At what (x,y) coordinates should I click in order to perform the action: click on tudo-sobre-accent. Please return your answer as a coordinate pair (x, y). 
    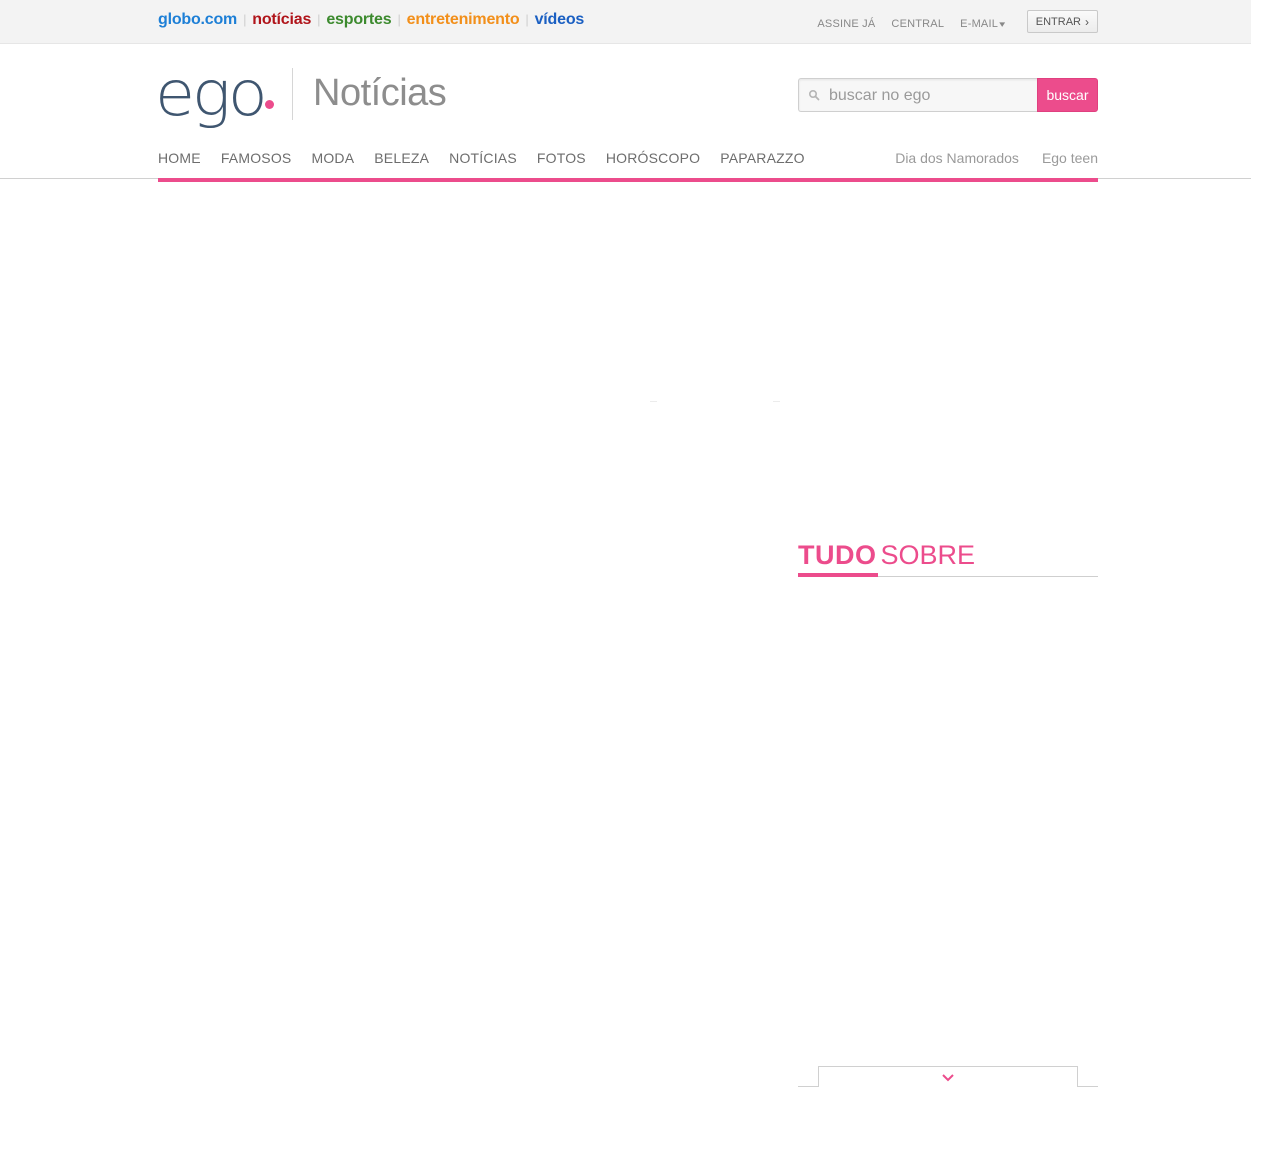
    Looking at the image, I should click on (838, 575).